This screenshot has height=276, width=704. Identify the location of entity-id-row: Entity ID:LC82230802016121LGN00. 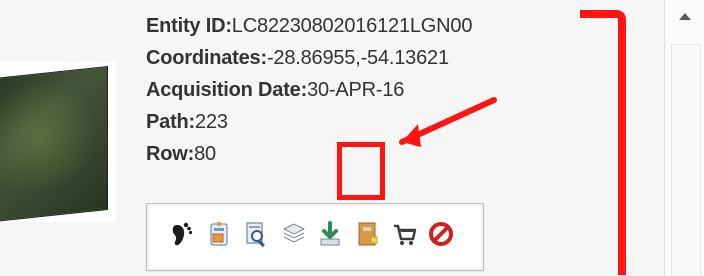
(309, 26).